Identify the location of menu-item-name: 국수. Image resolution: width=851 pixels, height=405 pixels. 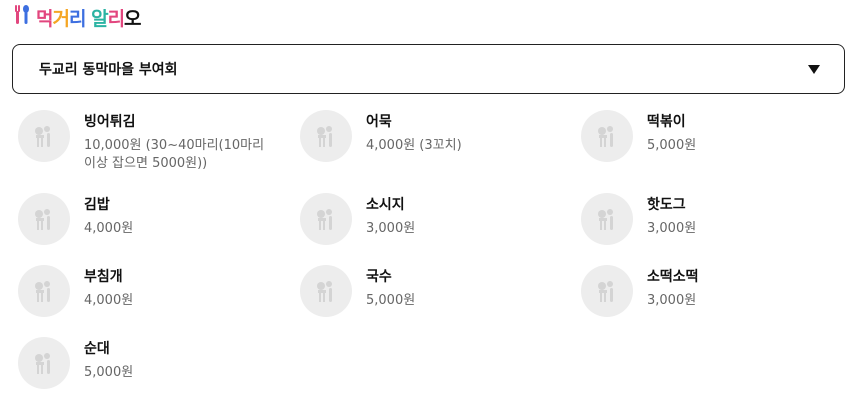
(379, 277).